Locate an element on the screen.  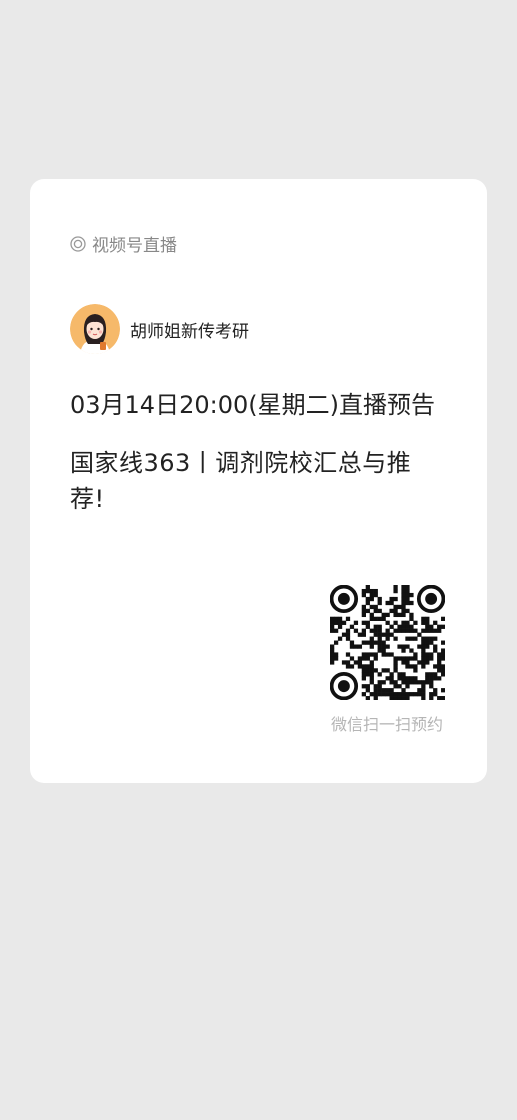
source-label: 视频号直播 is located at coordinates (134, 246).